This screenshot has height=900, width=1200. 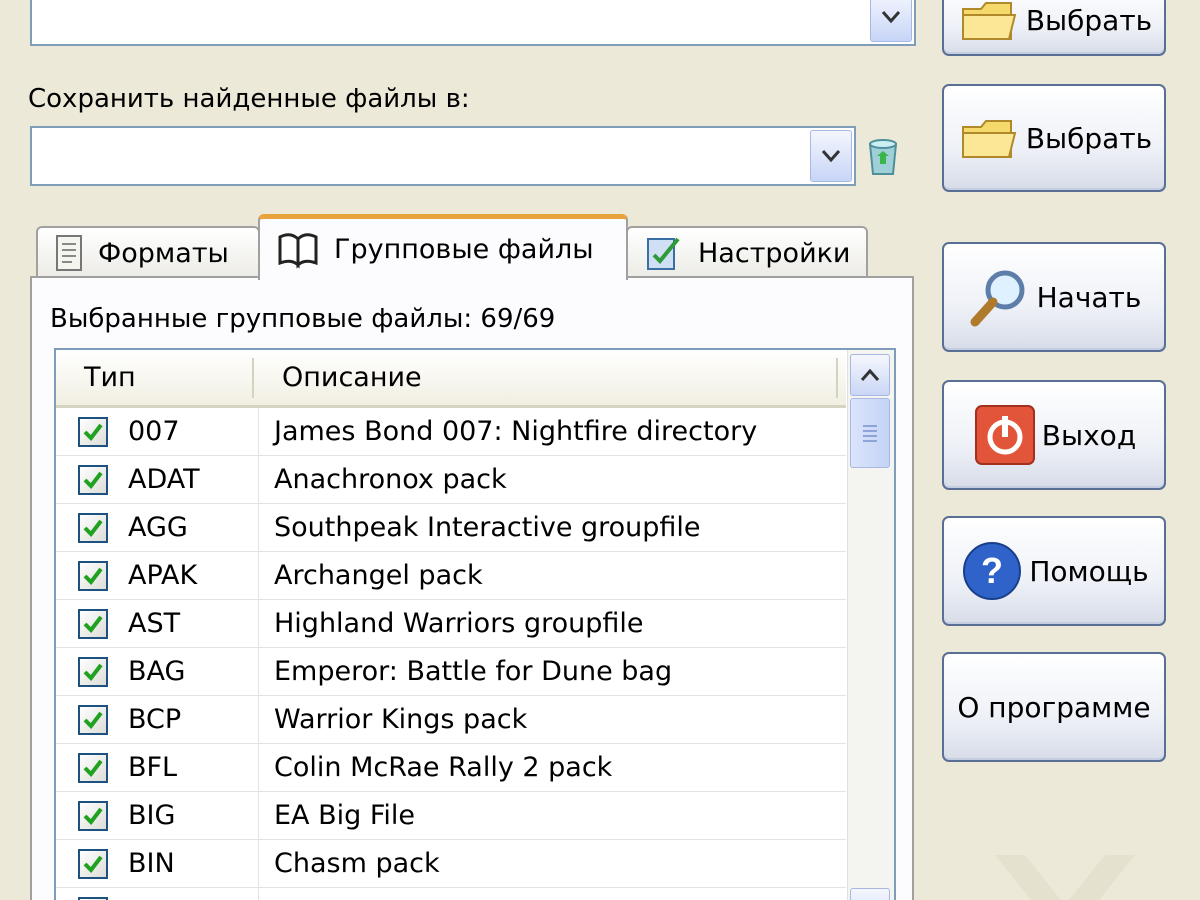 What do you see at coordinates (401, 719) in the screenshot?
I see `row-description: Warrior Kings pack` at bounding box center [401, 719].